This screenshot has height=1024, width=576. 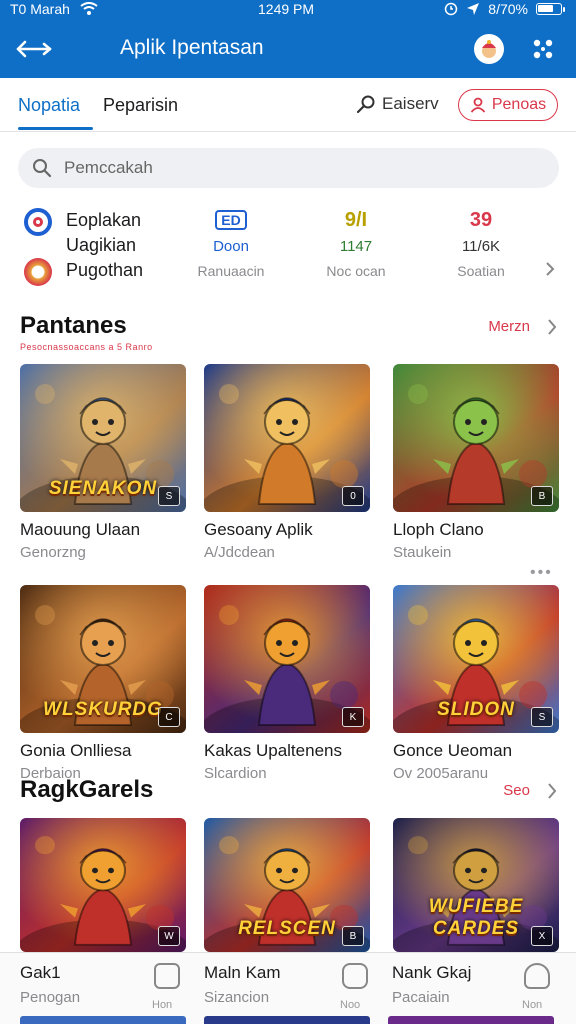 I want to click on alarm-icon, so click(x=451, y=9).